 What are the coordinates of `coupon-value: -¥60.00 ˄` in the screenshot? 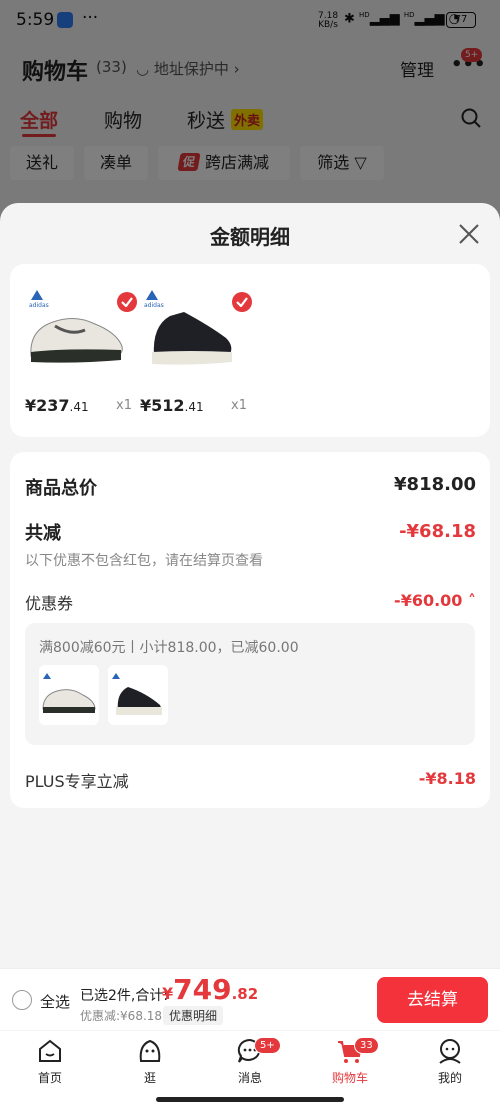 It's located at (435, 600).